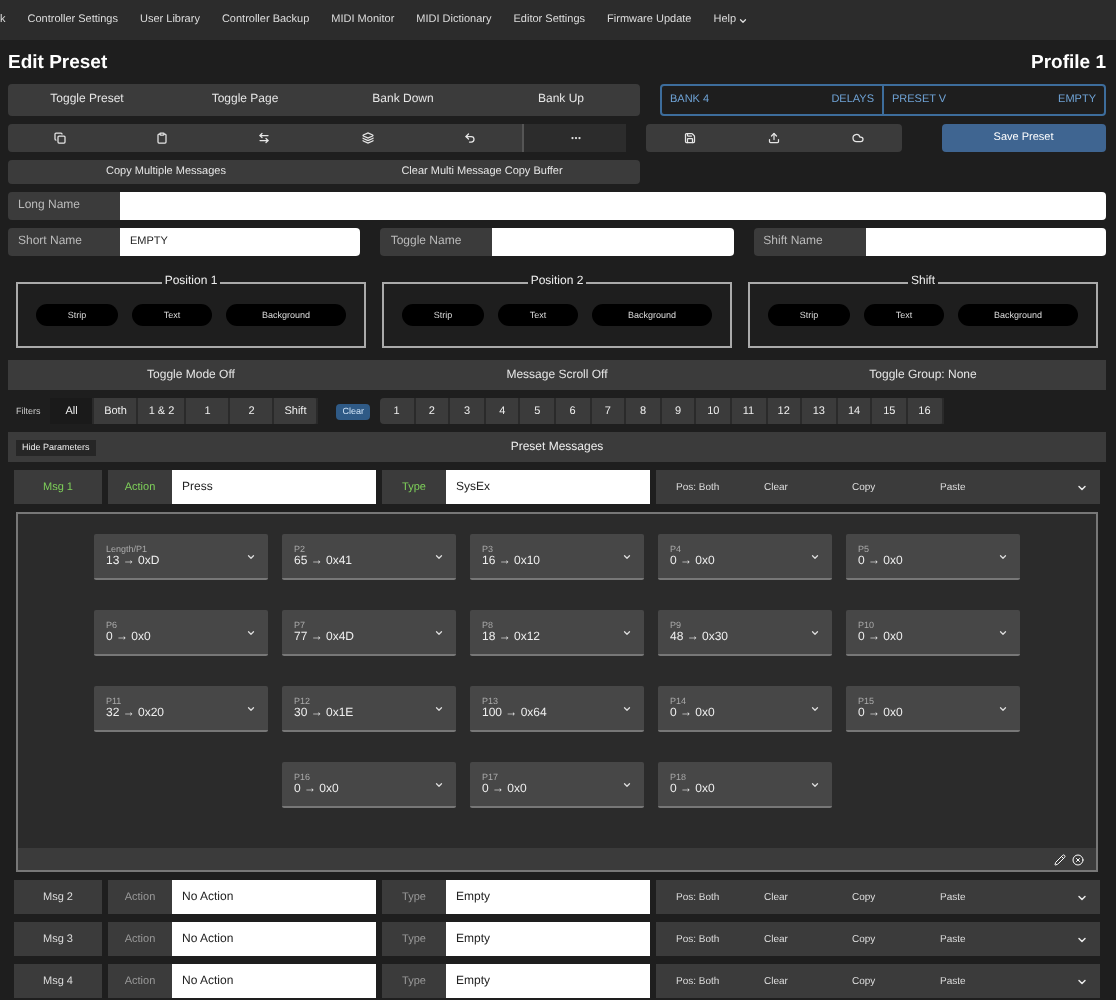  What do you see at coordinates (58, 62) in the screenshot?
I see `page-title: Edit Preset` at bounding box center [58, 62].